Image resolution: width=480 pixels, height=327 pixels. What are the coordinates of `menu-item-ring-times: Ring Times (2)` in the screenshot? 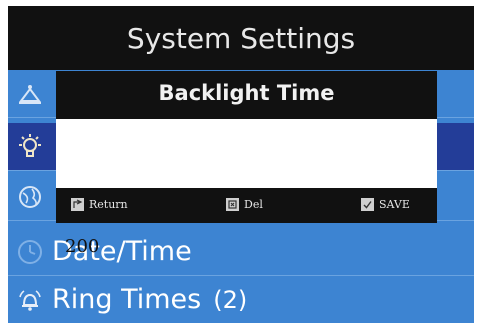 It's located at (241, 299).